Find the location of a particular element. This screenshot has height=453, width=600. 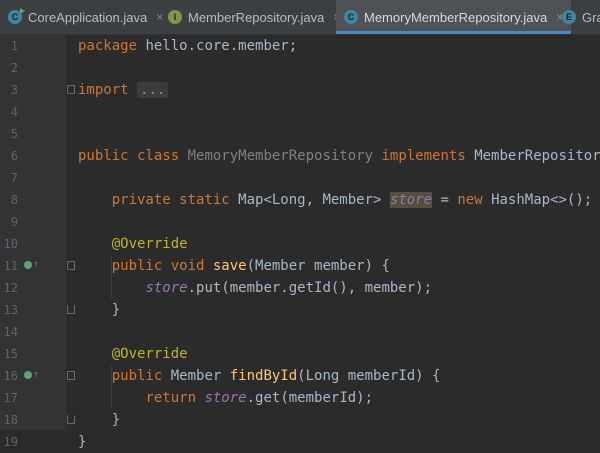

code-line: 1 package hello.core.member; is located at coordinates (300, 46).